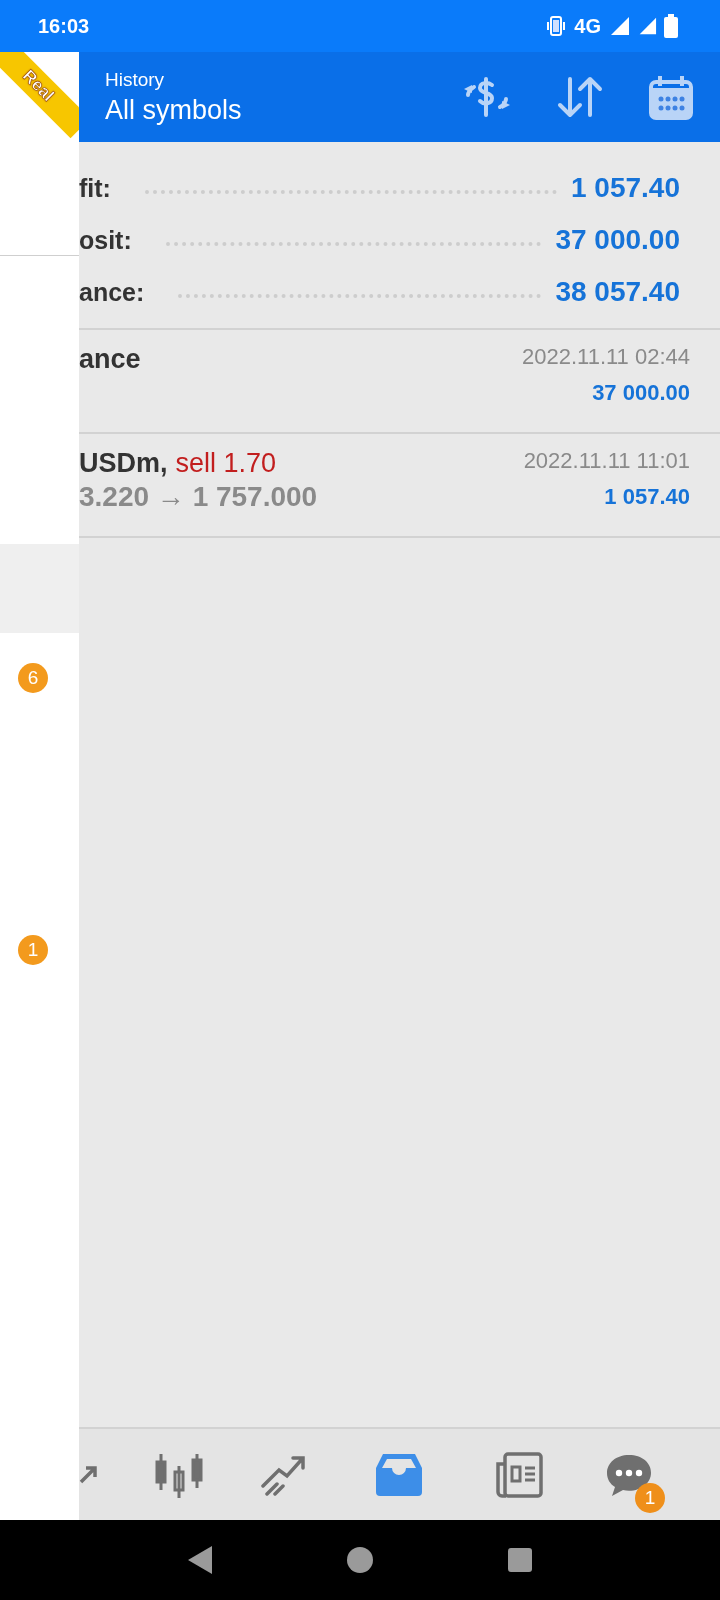 This screenshot has height=1600, width=720. Describe the element at coordinates (650, 1497) in the screenshot. I see `notification-badge: 1` at that location.